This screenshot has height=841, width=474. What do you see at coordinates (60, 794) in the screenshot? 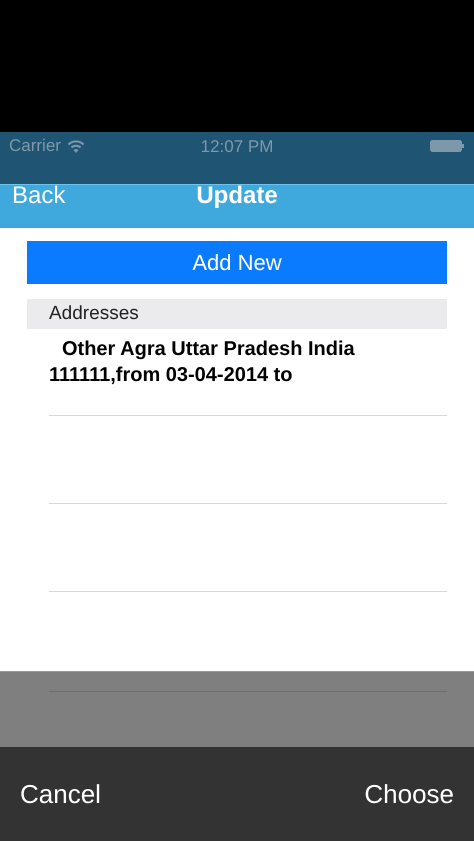
I see `cancel-button: Cancel` at bounding box center [60, 794].